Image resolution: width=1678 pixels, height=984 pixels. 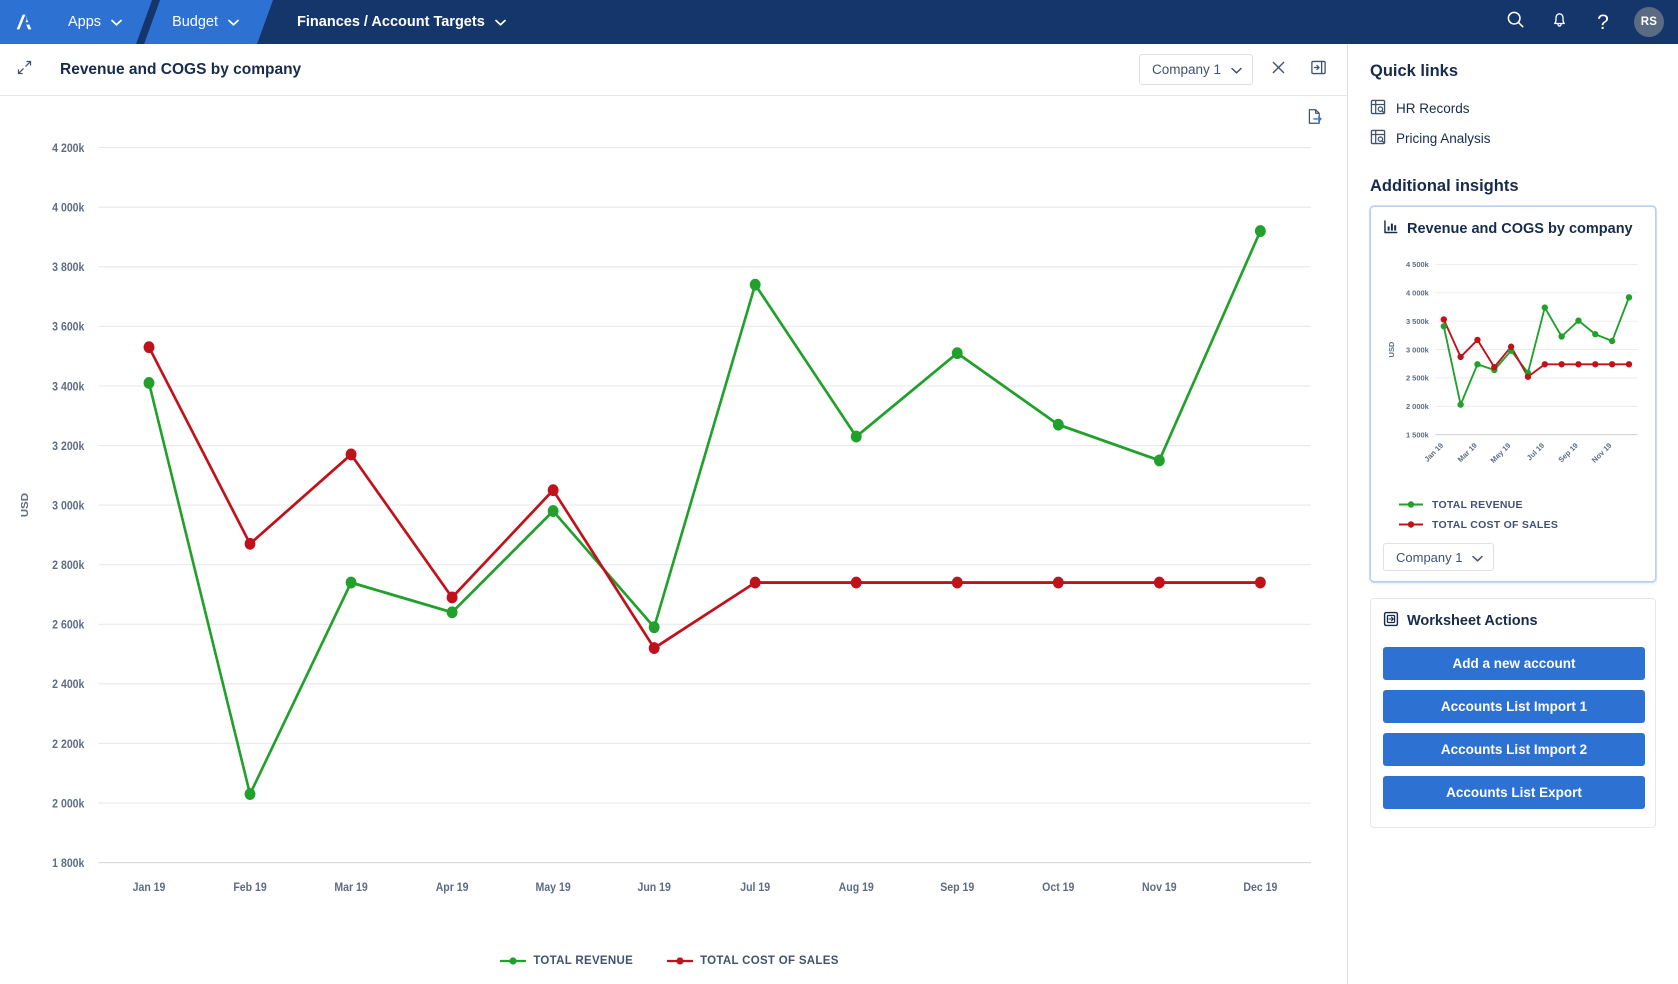 I want to click on notifications-button, so click(x=1559, y=22).